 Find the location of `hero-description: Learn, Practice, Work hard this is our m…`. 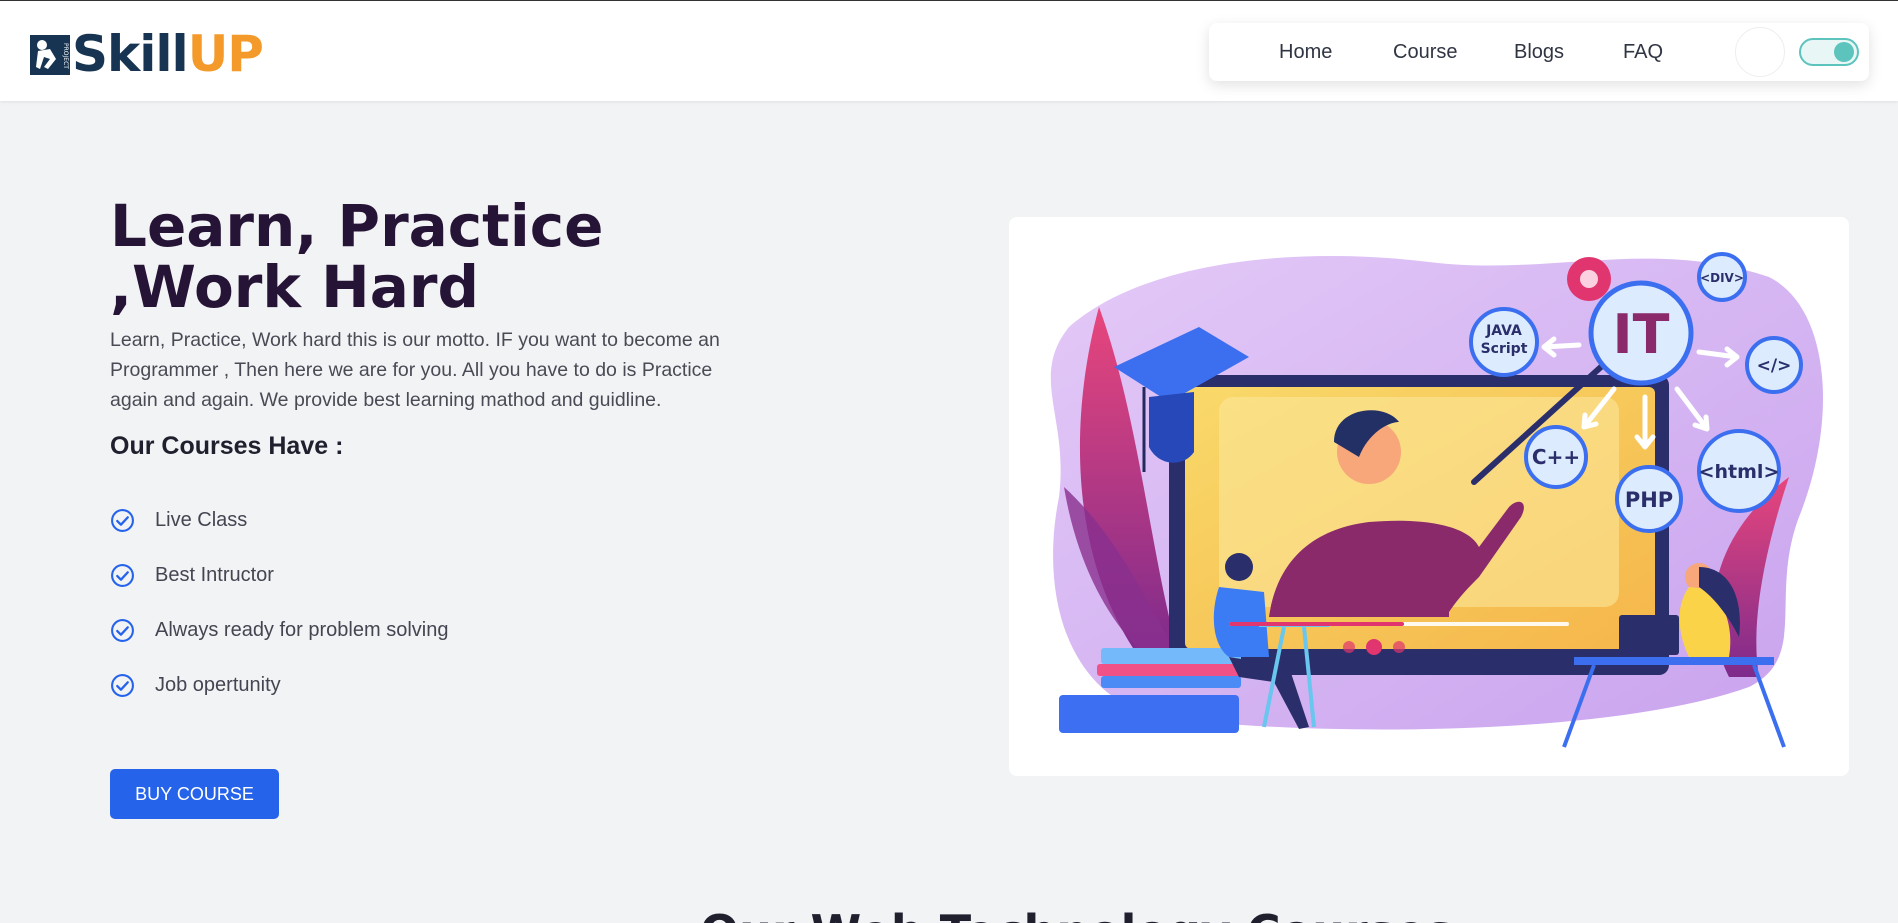

hero-description: Learn, Practice, Work hard this is our m… is located at coordinates (415, 370).